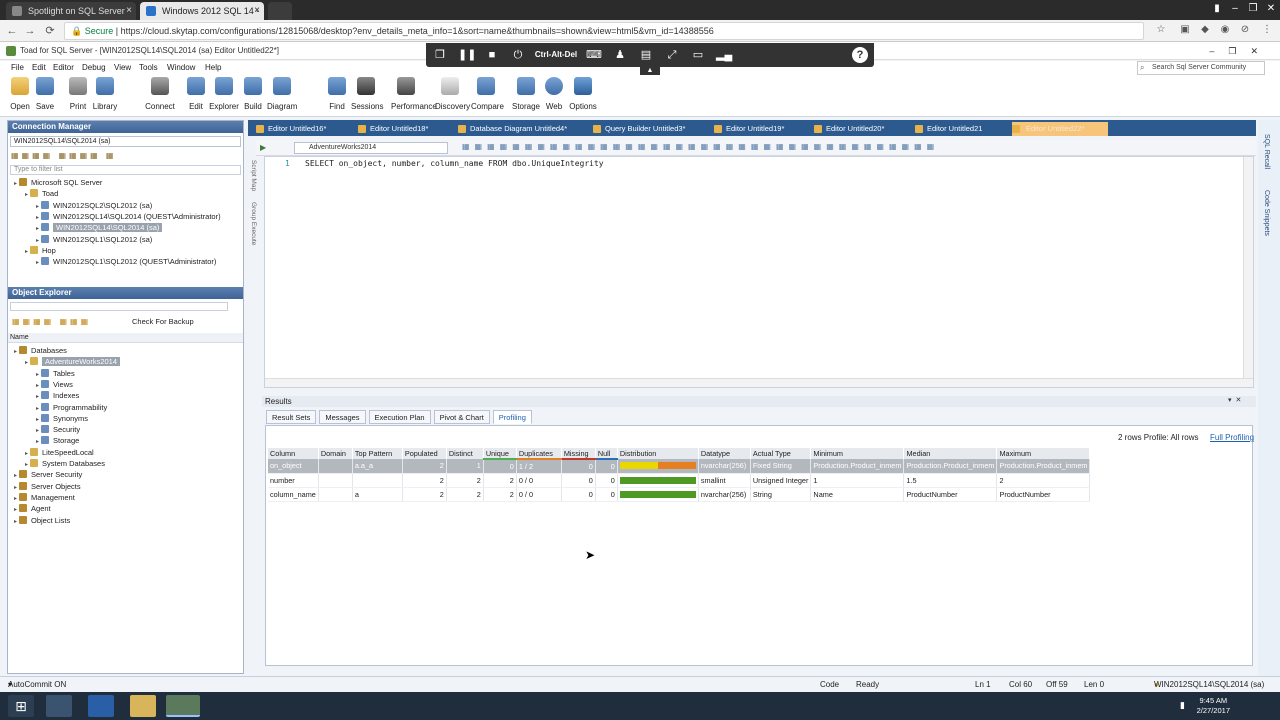 Image resolution: width=1280 pixels, height=720 pixels. I want to click on grid-column-header: Unique, so click(500, 454).